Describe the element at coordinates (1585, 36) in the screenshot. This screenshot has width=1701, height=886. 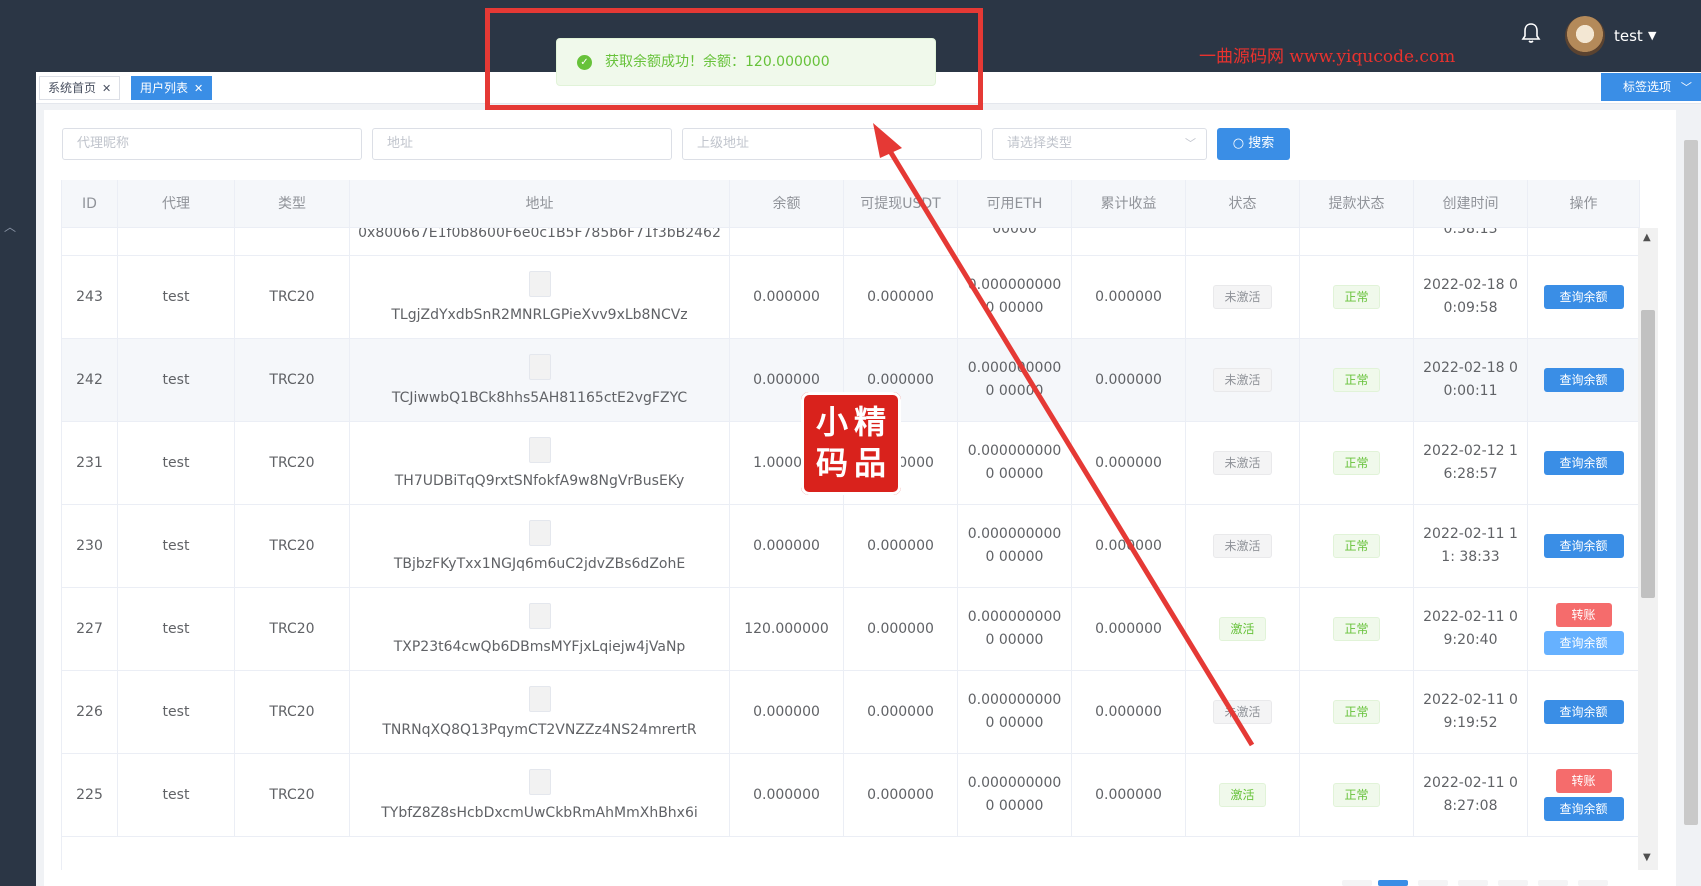
I see `avatar` at that location.